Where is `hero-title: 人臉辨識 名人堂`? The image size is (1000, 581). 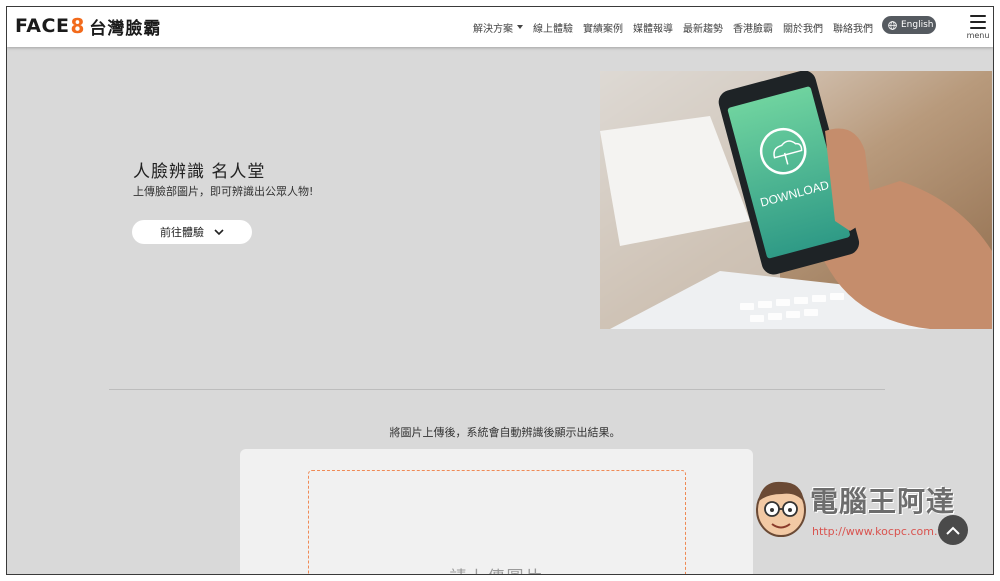 hero-title: 人臉辨識 名人堂 is located at coordinates (199, 172).